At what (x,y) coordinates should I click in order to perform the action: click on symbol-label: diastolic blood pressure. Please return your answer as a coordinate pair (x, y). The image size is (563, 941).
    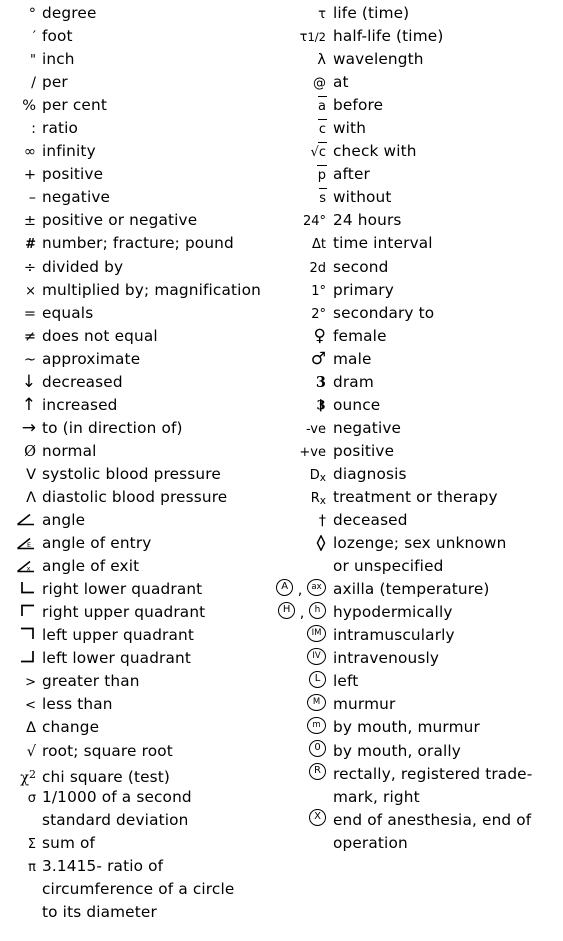
    Looking at the image, I should click on (135, 496).